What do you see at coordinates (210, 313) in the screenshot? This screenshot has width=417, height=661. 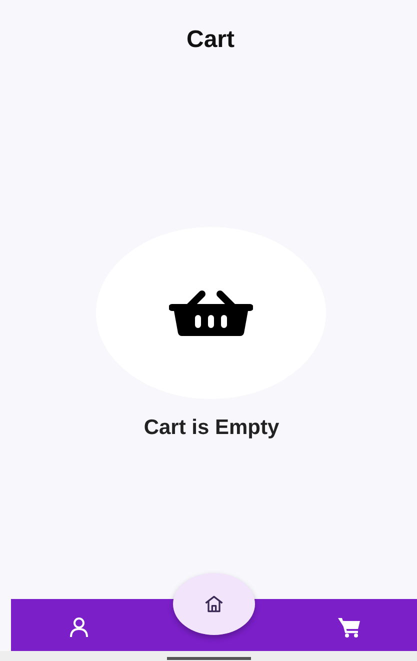 I see `basket-icon` at bounding box center [210, 313].